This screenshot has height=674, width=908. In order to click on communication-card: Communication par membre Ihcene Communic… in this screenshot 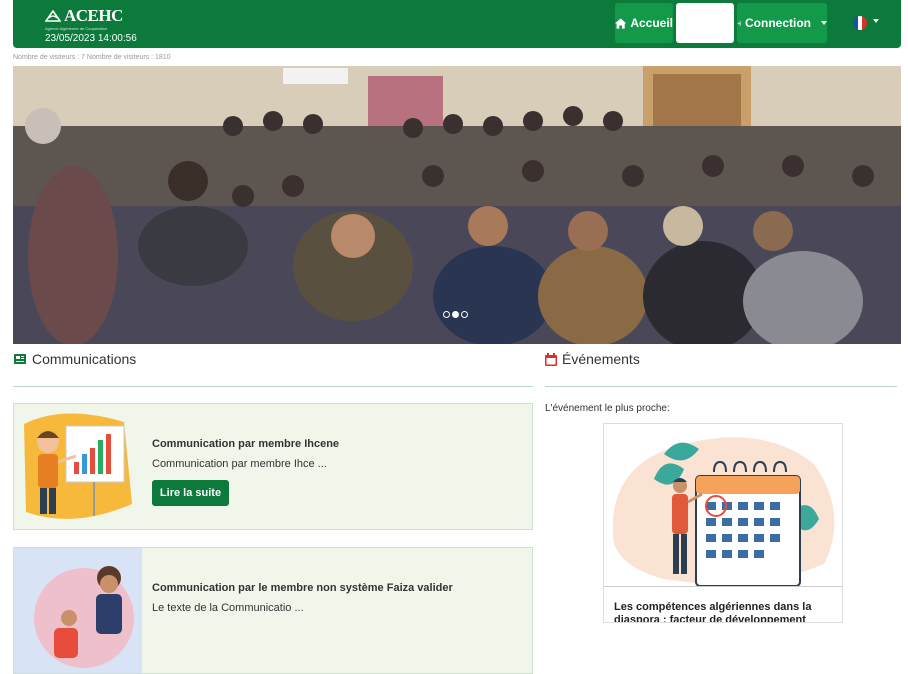, I will do `click(273, 466)`.